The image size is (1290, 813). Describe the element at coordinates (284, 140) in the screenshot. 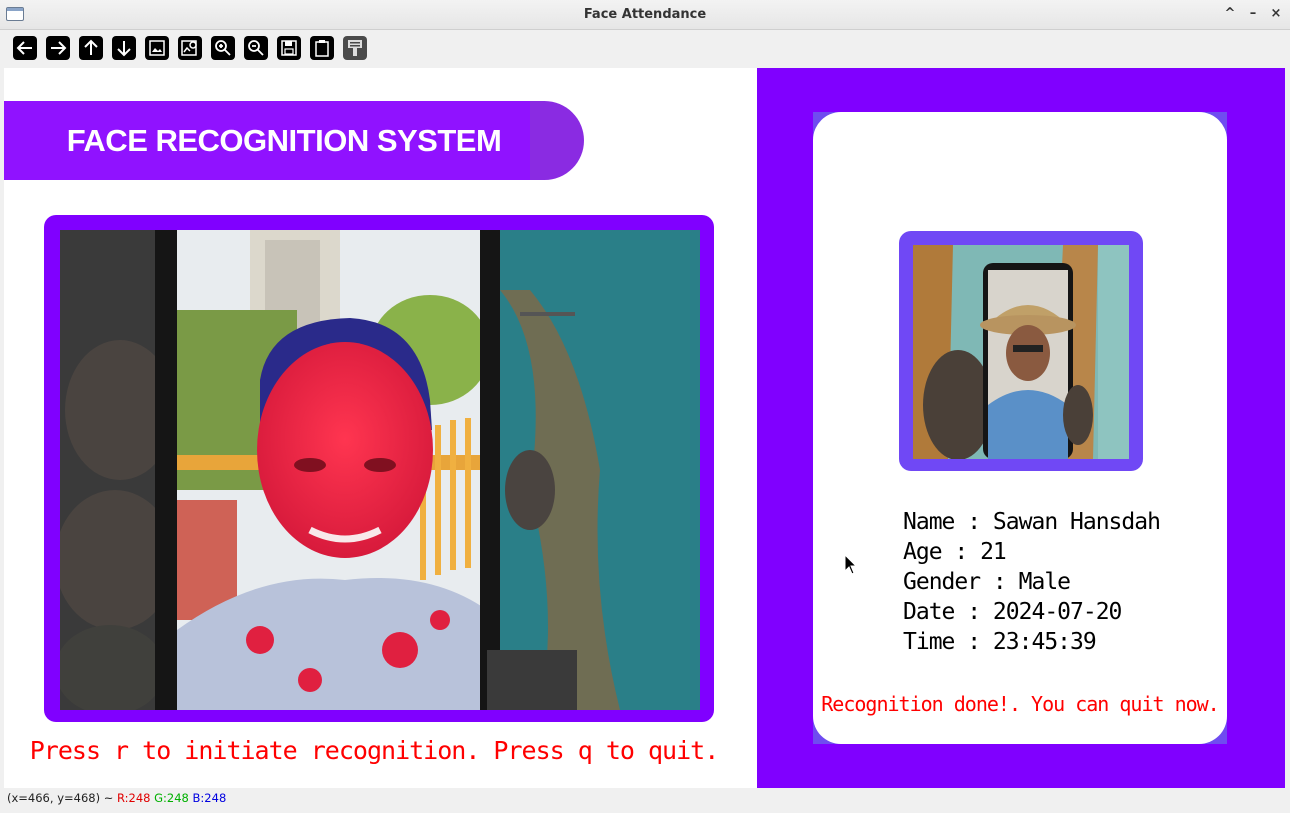

I see `banner-title: FACE RECOGNITION SYSTEM` at that location.